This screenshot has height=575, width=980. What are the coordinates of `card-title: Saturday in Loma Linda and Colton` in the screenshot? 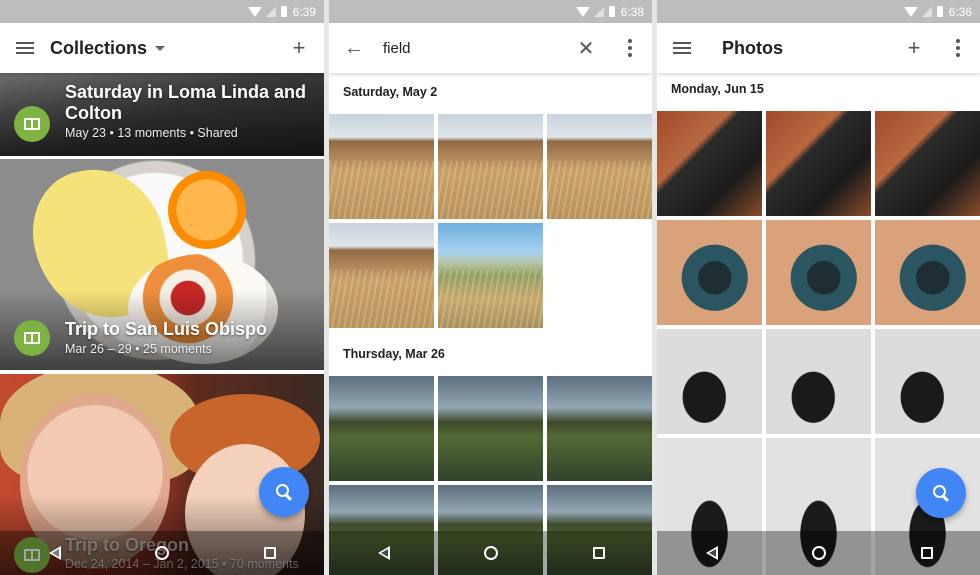 It's located at (186, 102).